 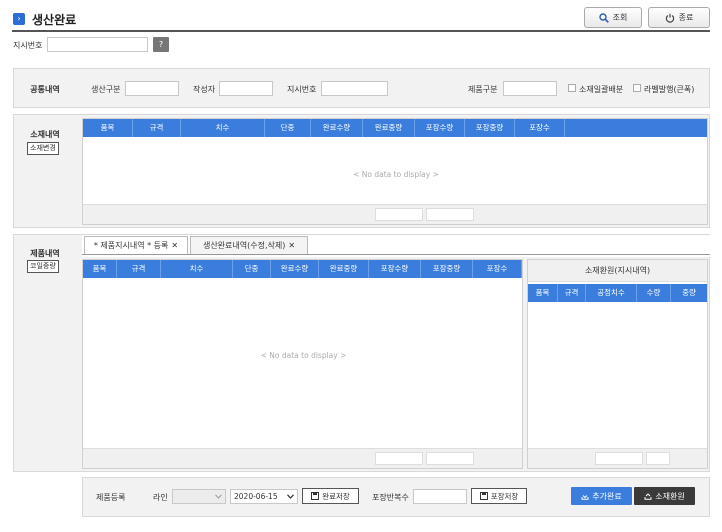 I want to click on search-button: 조회, so click(x=613, y=17).